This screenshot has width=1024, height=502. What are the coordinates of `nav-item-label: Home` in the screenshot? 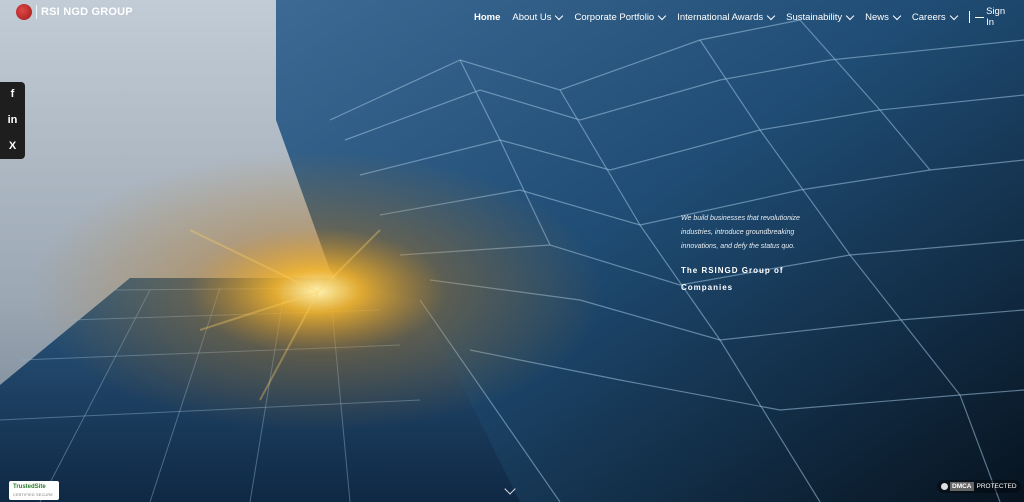 It's located at (487, 17).